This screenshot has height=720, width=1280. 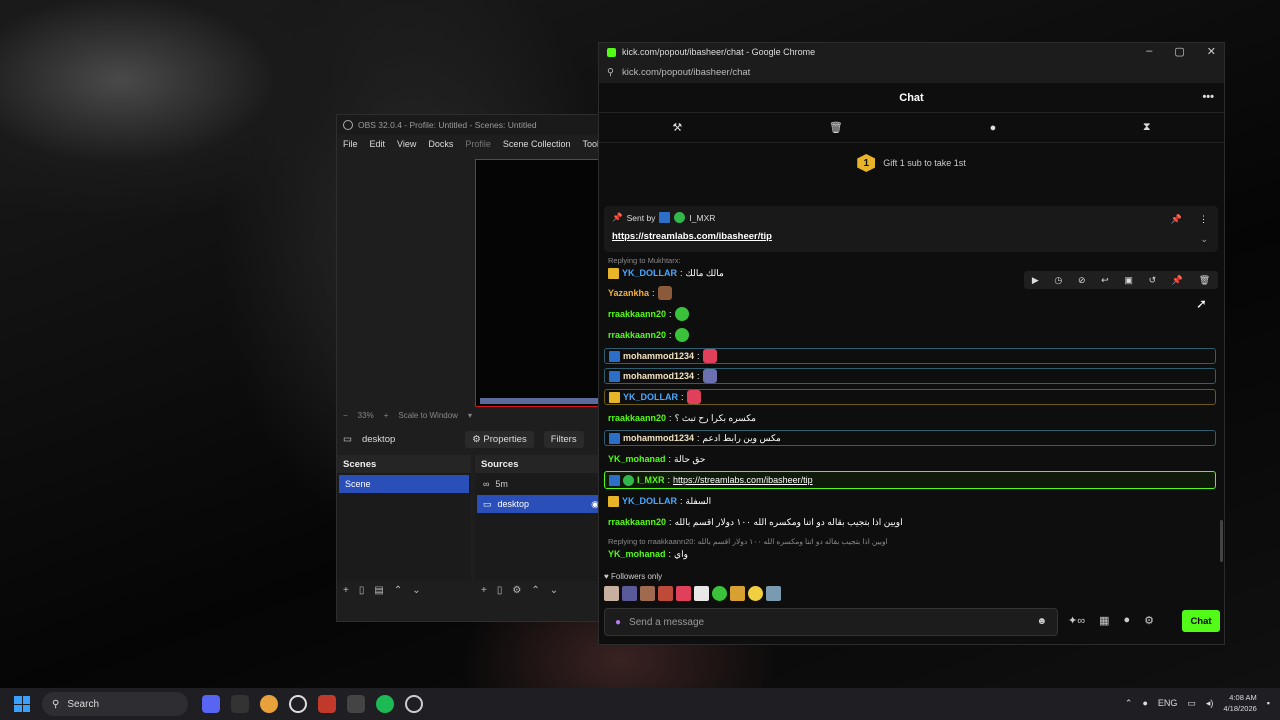 I want to click on chevron-down-icon: ⌄, so click(x=1204, y=239).